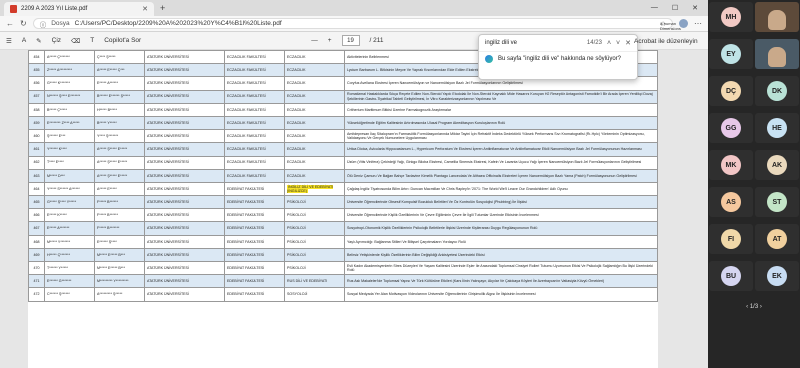 The height and width of the screenshot is (368, 800). I want to click on table-cell-name: M***** Y*******, so click(69, 241).